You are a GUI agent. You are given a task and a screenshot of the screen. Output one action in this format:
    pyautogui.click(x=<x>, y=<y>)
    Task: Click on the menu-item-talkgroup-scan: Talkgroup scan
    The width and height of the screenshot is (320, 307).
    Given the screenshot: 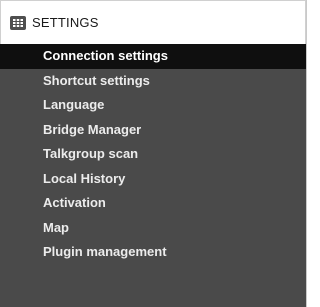 What is the action you would take?
    pyautogui.click(x=153, y=154)
    